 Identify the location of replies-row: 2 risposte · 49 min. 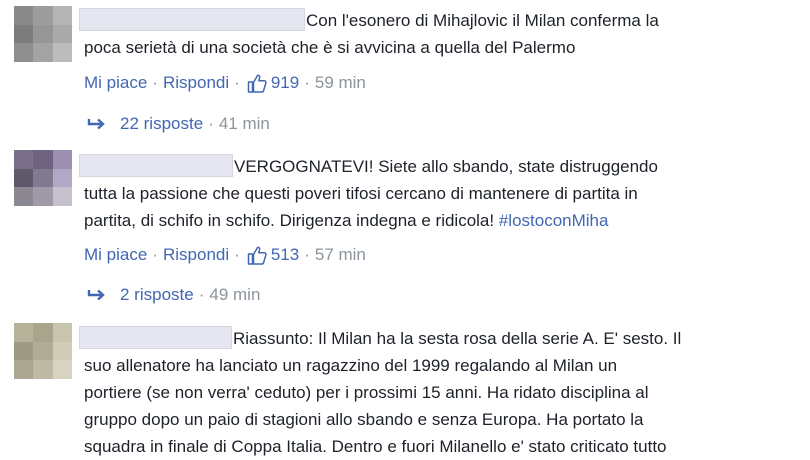
(173, 295).